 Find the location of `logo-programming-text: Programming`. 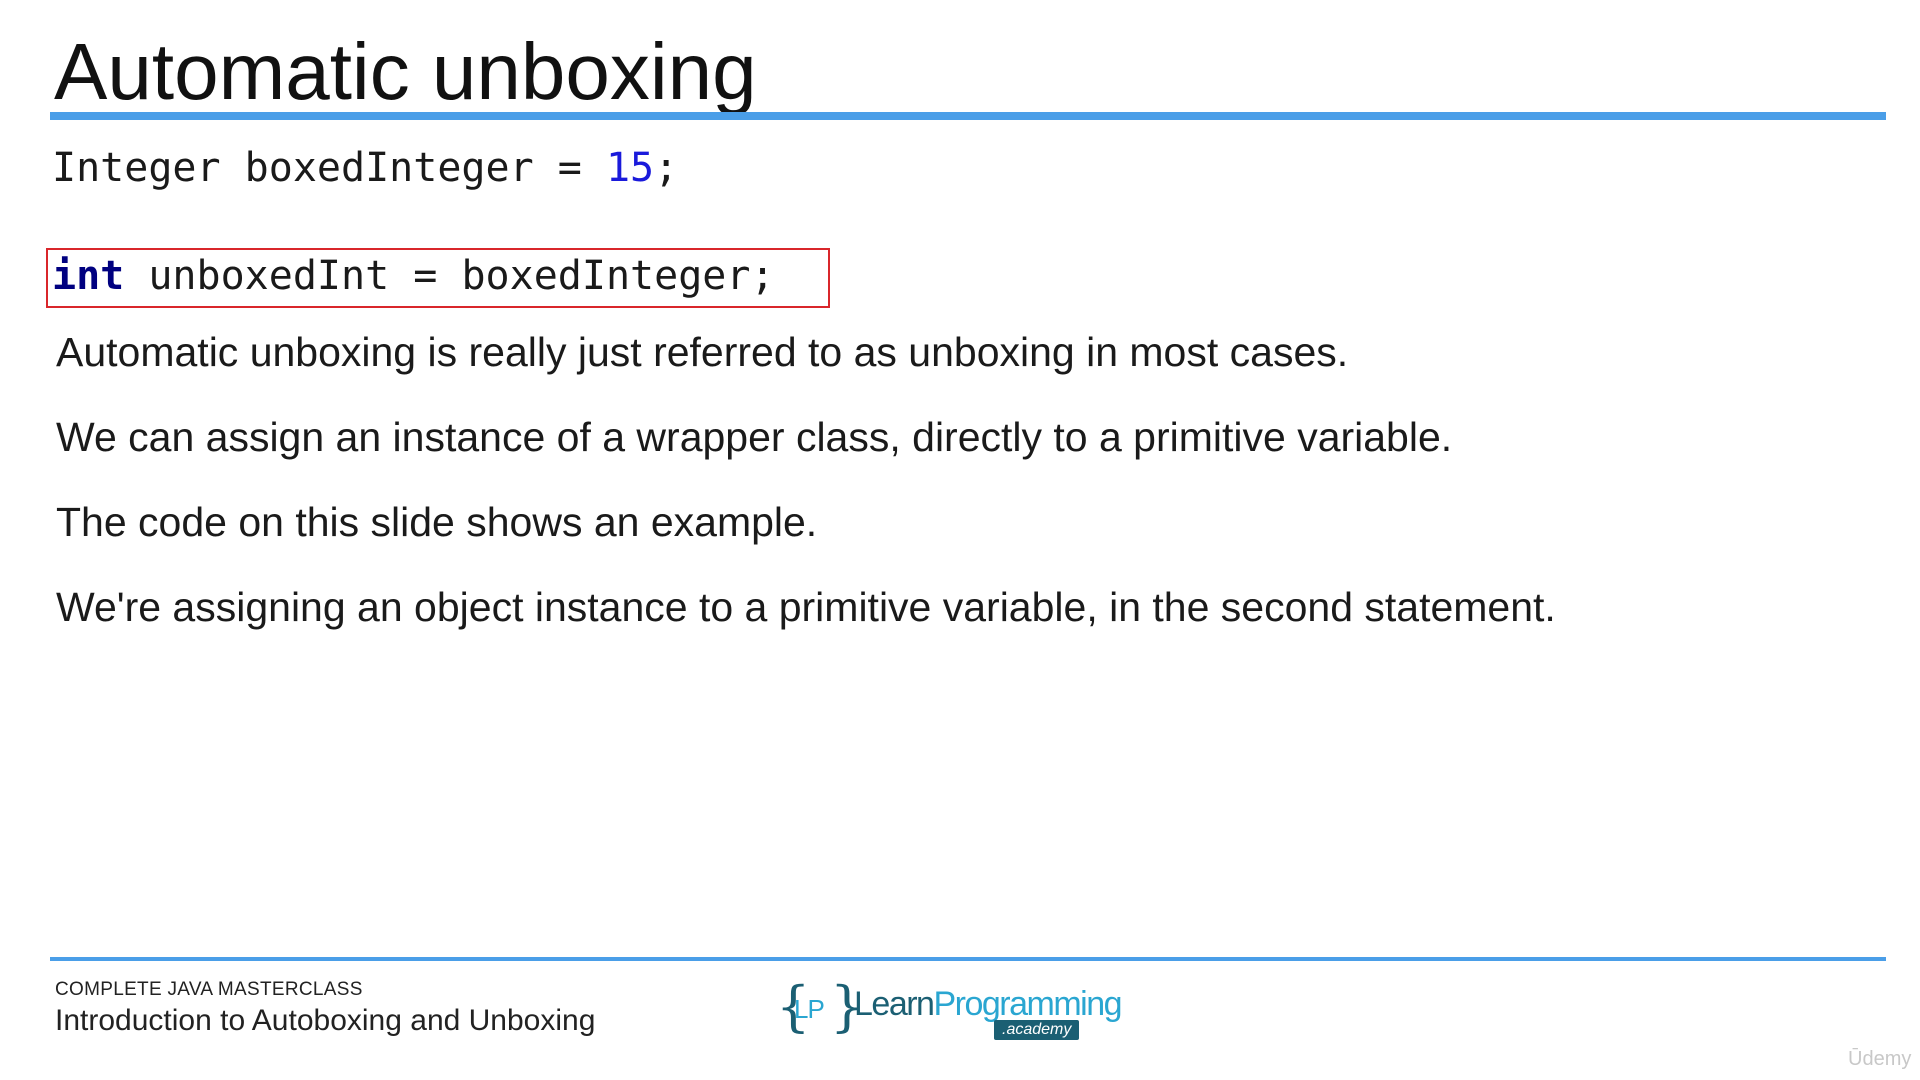

logo-programming-text: Programming is located at coordinates (1027, 1004).